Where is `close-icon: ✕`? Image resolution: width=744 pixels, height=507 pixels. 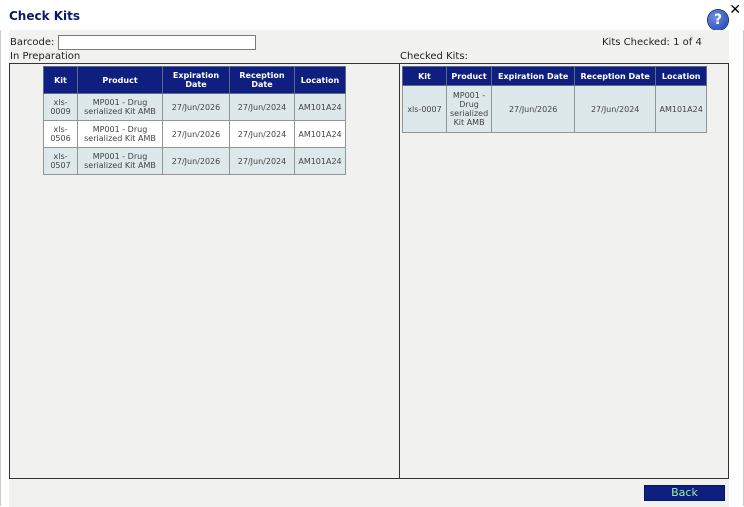 close-icon: ✕ is located at coordinates (735, 10).